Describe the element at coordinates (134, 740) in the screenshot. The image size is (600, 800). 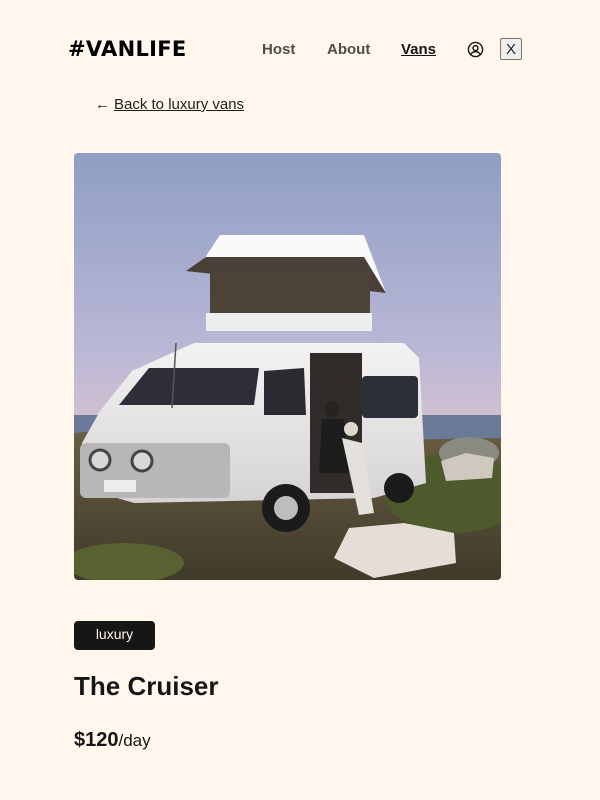
I see `price-unit: /day` at that location.